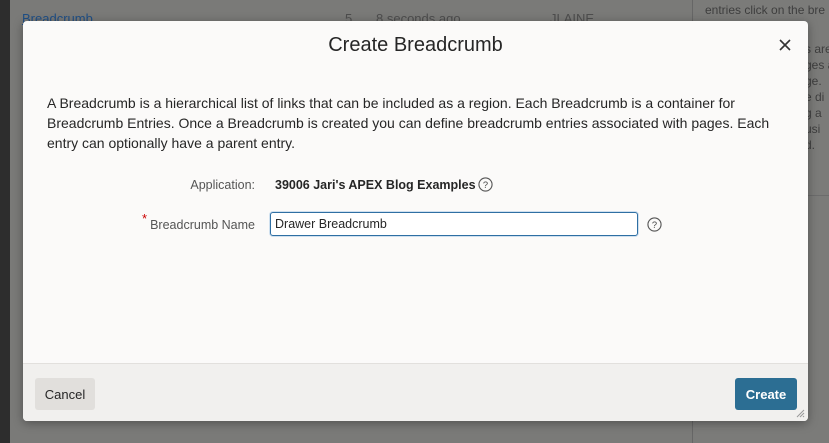  Describe the element at coordinates (415, 392) in the screenshot. I see `dialog-footer: Cancel Create` at that location.